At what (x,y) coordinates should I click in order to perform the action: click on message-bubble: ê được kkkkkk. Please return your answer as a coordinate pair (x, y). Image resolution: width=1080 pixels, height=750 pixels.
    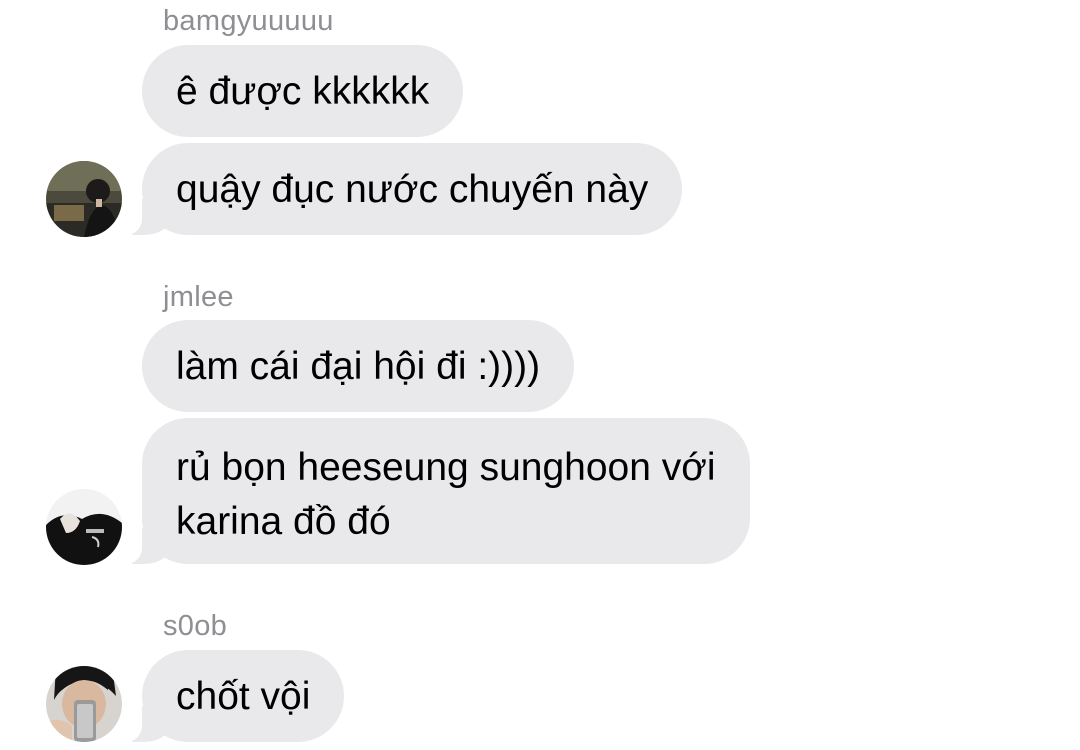
    Looking at the image, I should click on (303, 91).